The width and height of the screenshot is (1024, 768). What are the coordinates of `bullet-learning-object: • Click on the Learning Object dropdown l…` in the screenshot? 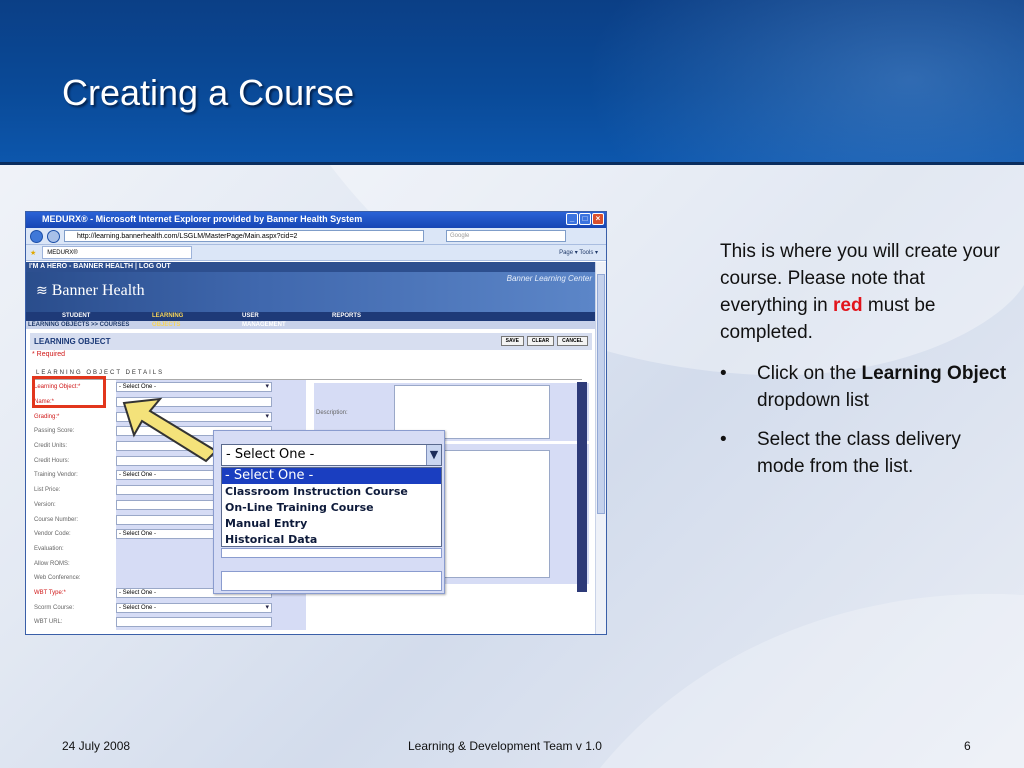 It's located at (863, 387).